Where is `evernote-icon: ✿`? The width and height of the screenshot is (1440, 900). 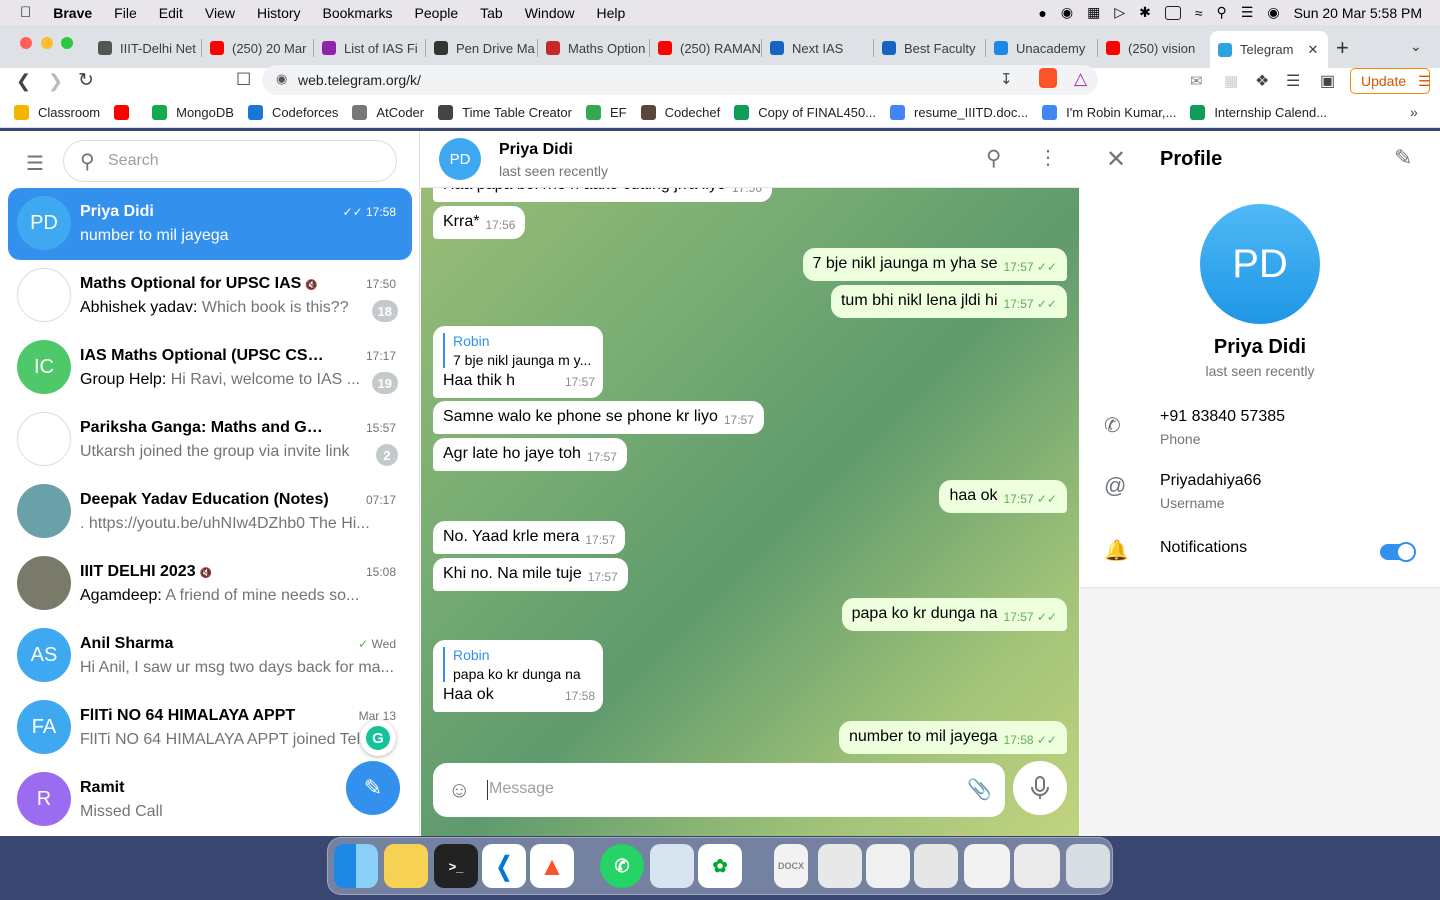 evernote-icon: ✿ is located at coordinates (720, 866).